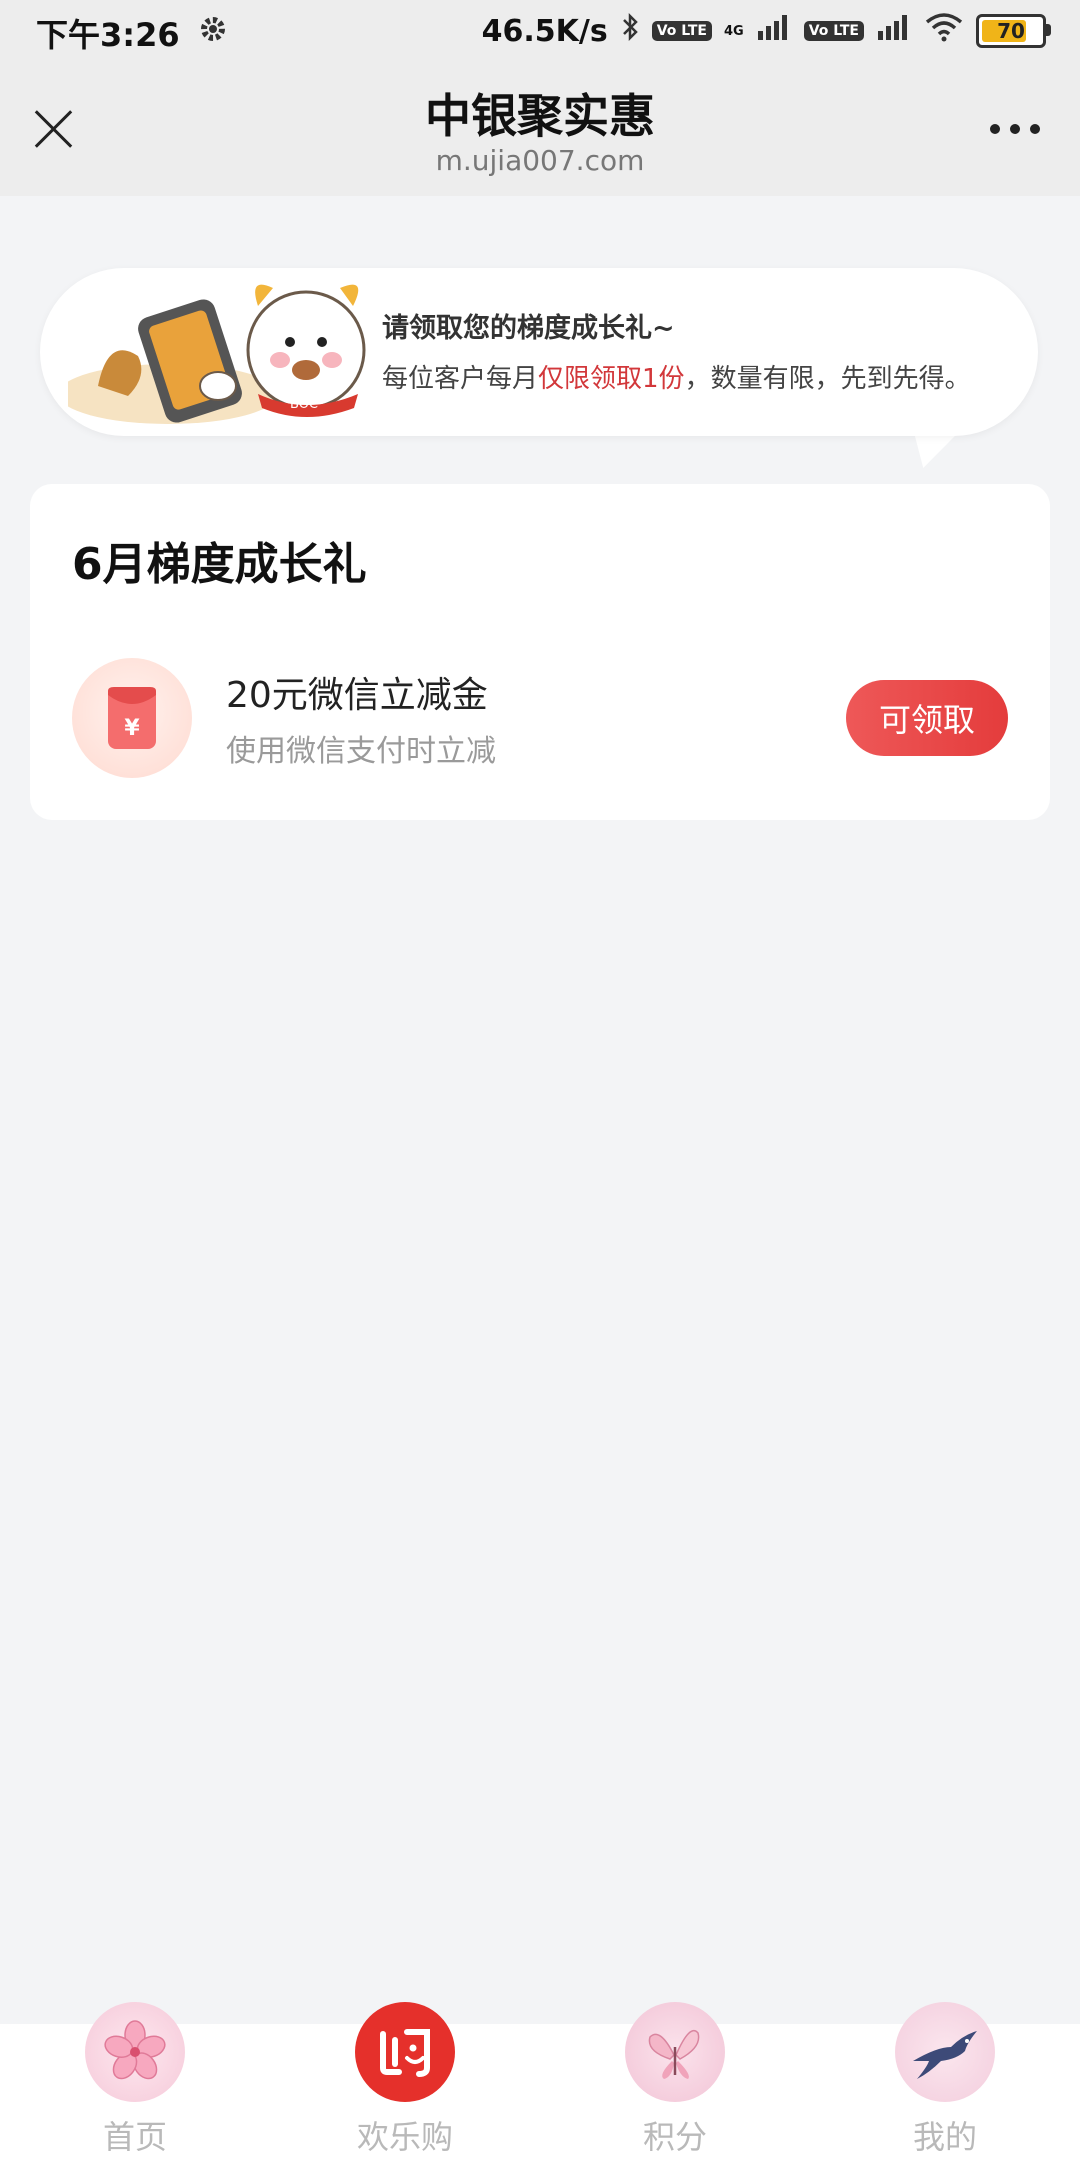 Image resolution: width=1080 pixels, height=2160 pixels. I want to click on butterfly-icon, so click(675, 2052).